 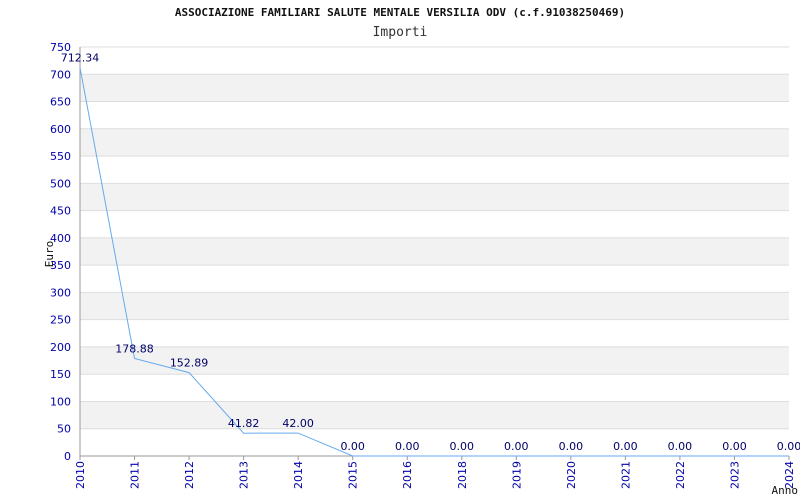 I want to click on data-label: 178.88, so click(x=134, y=348).